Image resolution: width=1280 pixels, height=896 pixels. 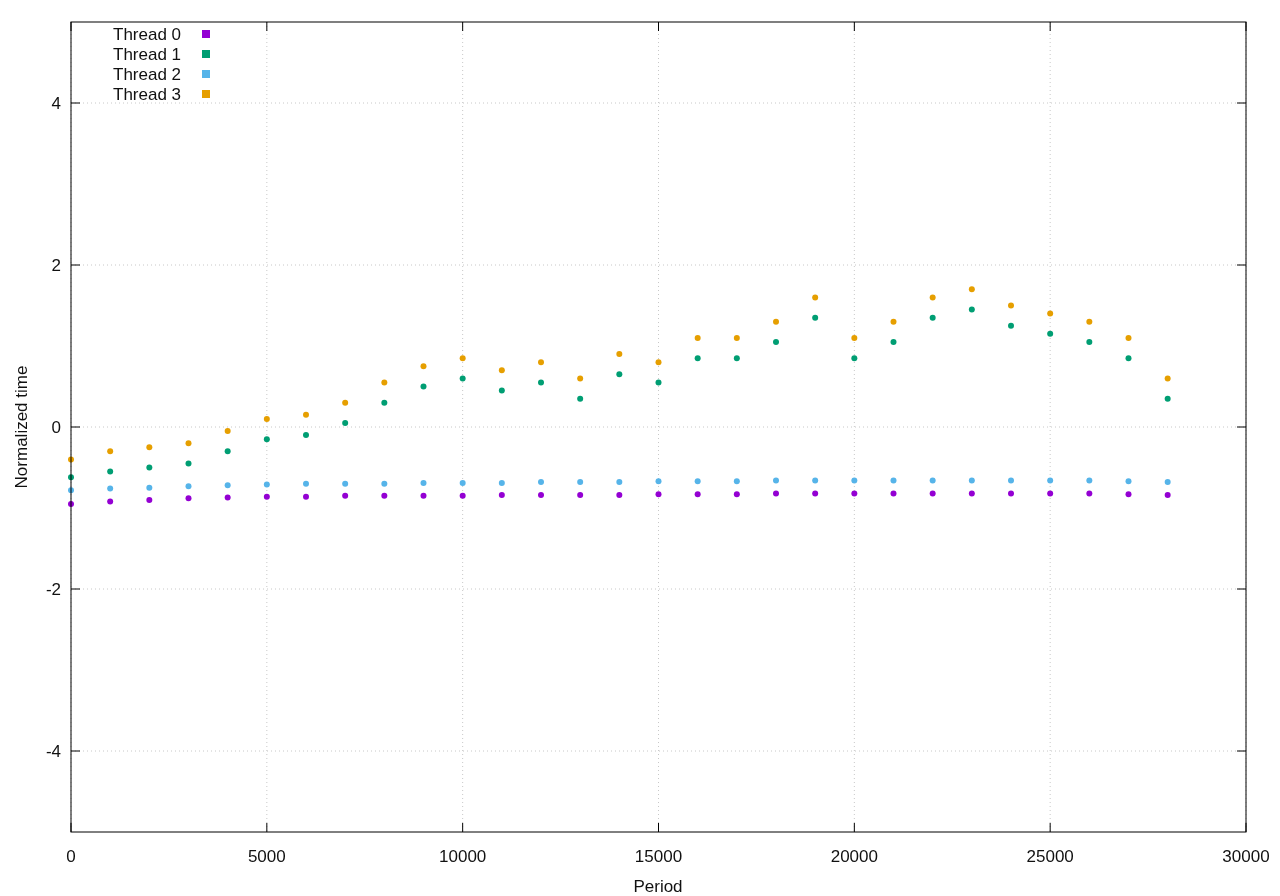 I want to click on legend-label: Thread 3, so click(x=147, y=94).